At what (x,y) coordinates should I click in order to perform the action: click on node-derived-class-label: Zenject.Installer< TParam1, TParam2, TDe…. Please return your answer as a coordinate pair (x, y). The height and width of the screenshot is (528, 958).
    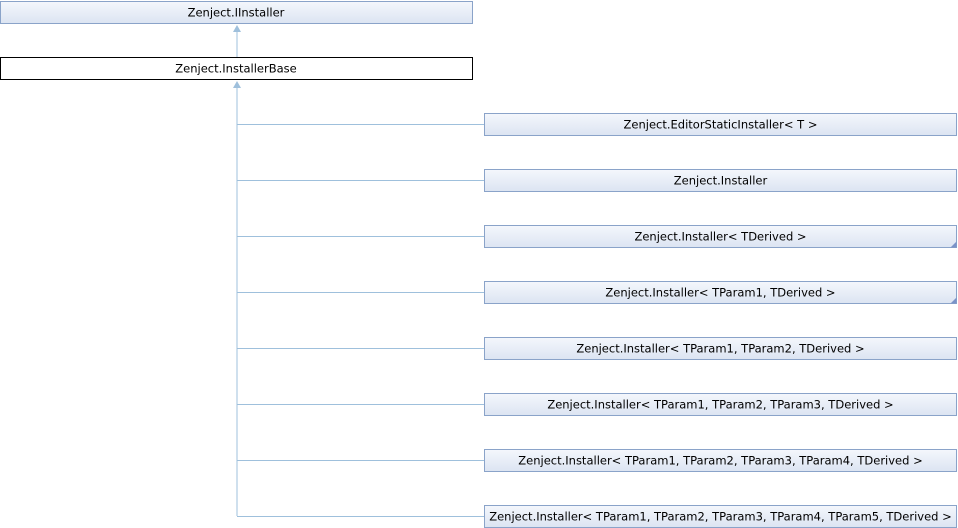
    Looking at the image, I should click on (720, 349).